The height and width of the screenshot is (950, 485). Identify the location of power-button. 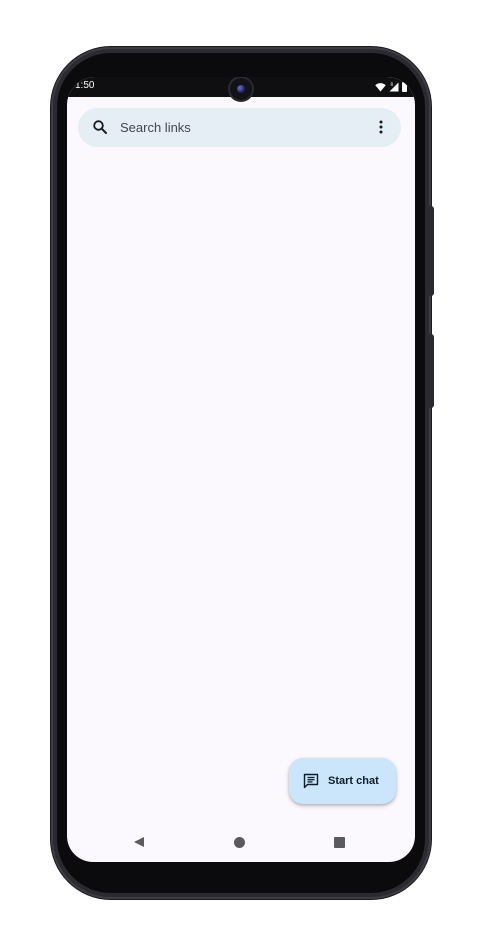
(431, 251).